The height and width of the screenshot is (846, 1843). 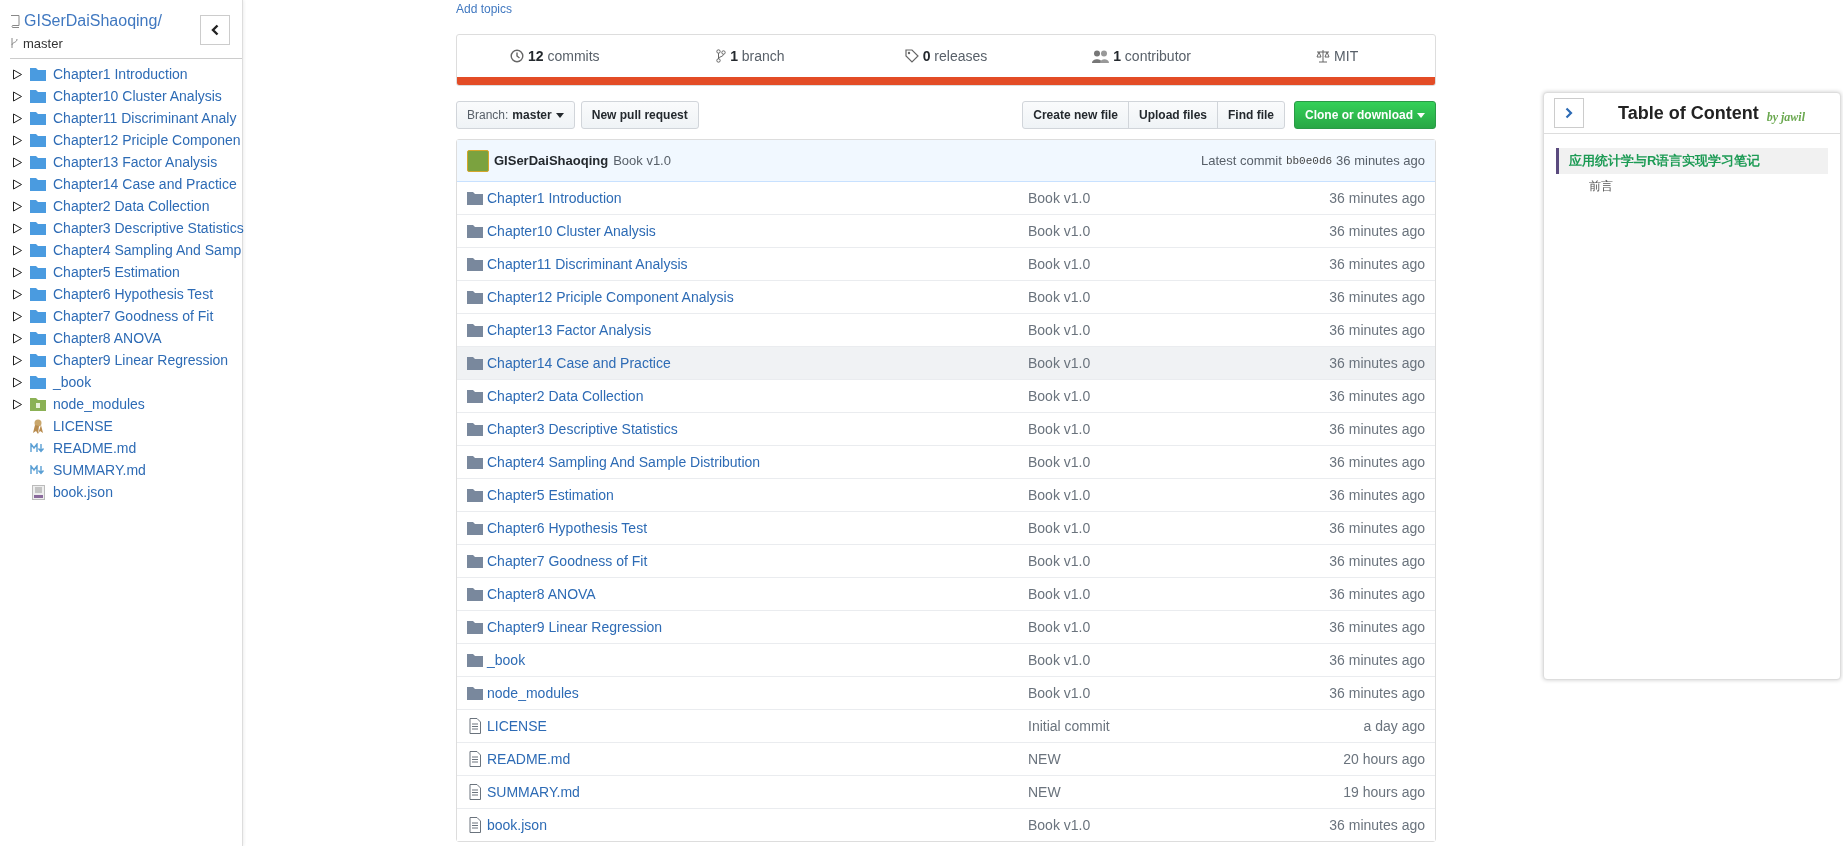 What do you see at coordinates (484, 11) in the screenshot?
I see `add-topics-link: Add topics` at bounding box center [484, 11].